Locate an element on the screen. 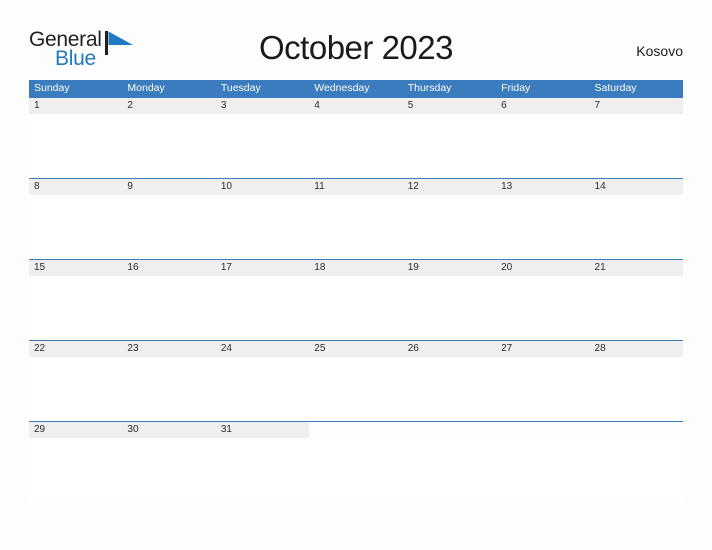 This screenshot has height=550, width=712. page-header: General Blue October 2023 Kosovo is located at coordinates (356, 50).